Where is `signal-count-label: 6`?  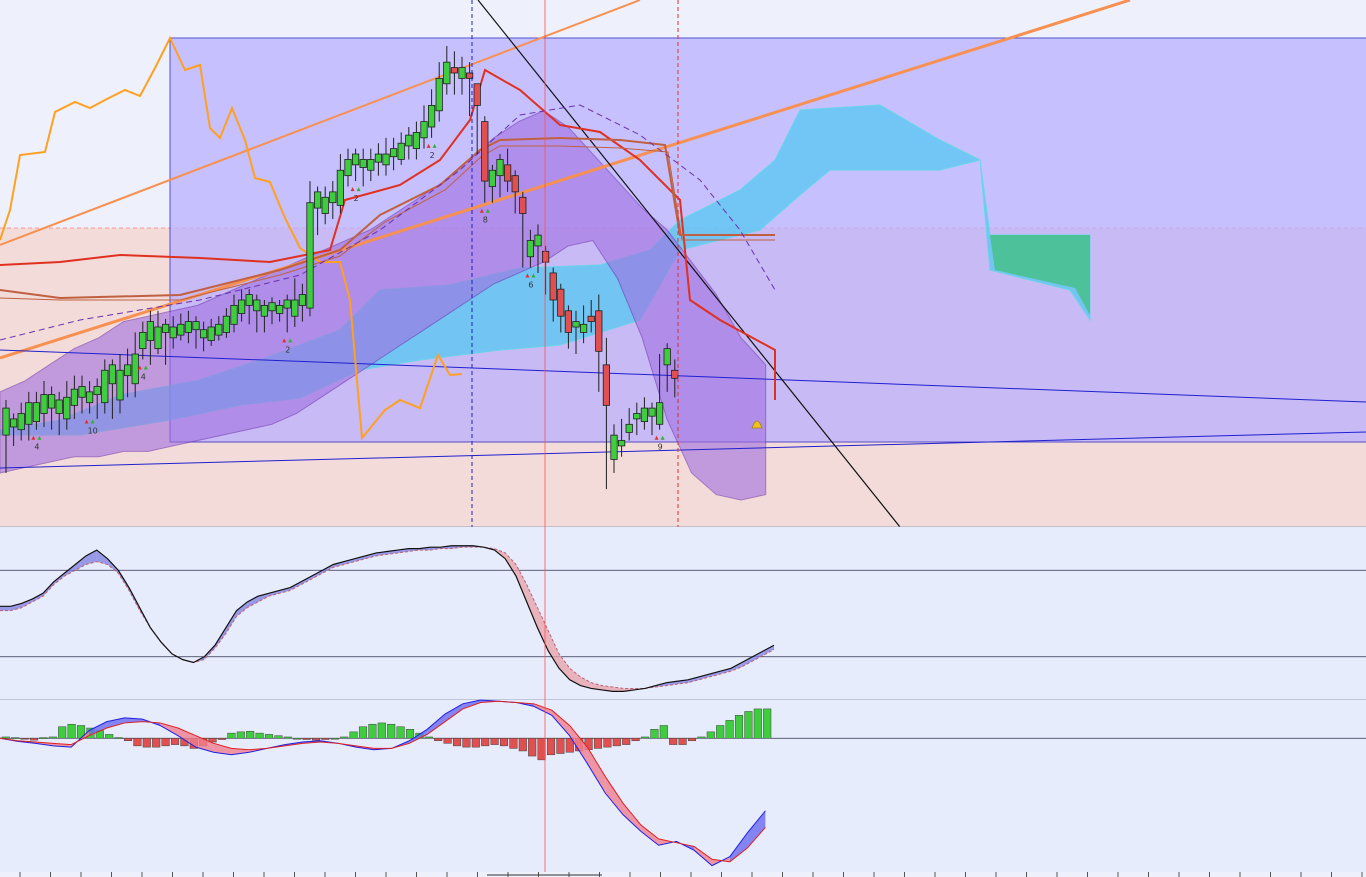 signal-count-label: 6 is located at coordinates (530, 285).